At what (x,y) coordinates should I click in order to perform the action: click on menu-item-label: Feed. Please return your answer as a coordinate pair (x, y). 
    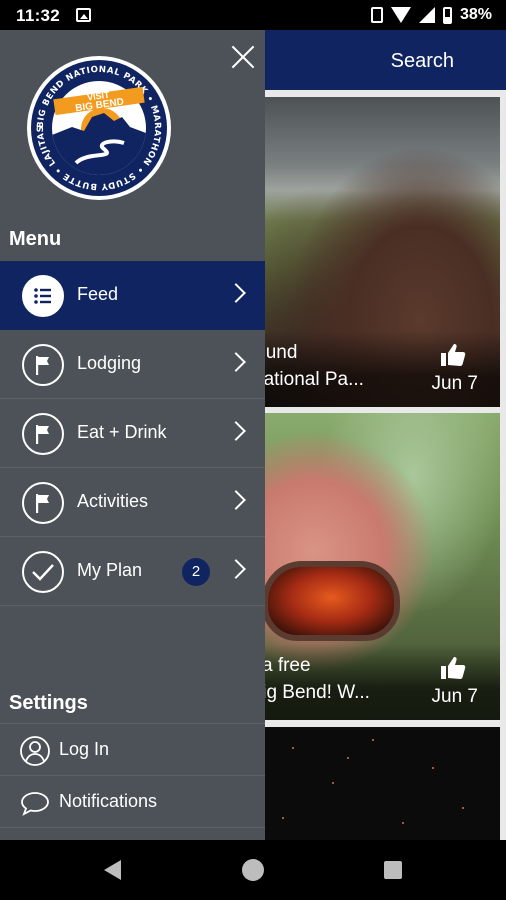
    Looking at the image, I should click on (98, 294).